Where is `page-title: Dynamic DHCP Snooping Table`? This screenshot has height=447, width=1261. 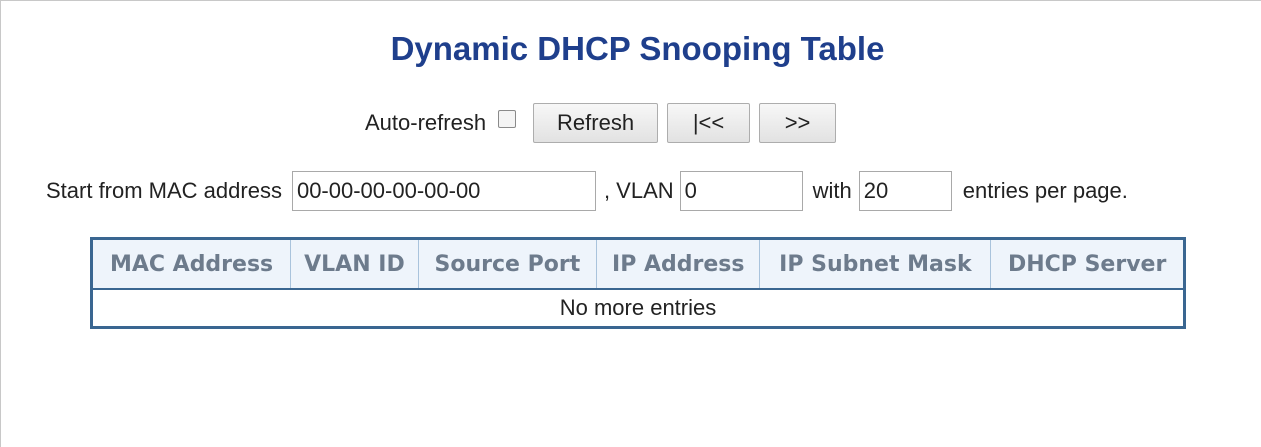 page-title: Dynamic DHCP Snooping Table is located at coordinates (637, 48).